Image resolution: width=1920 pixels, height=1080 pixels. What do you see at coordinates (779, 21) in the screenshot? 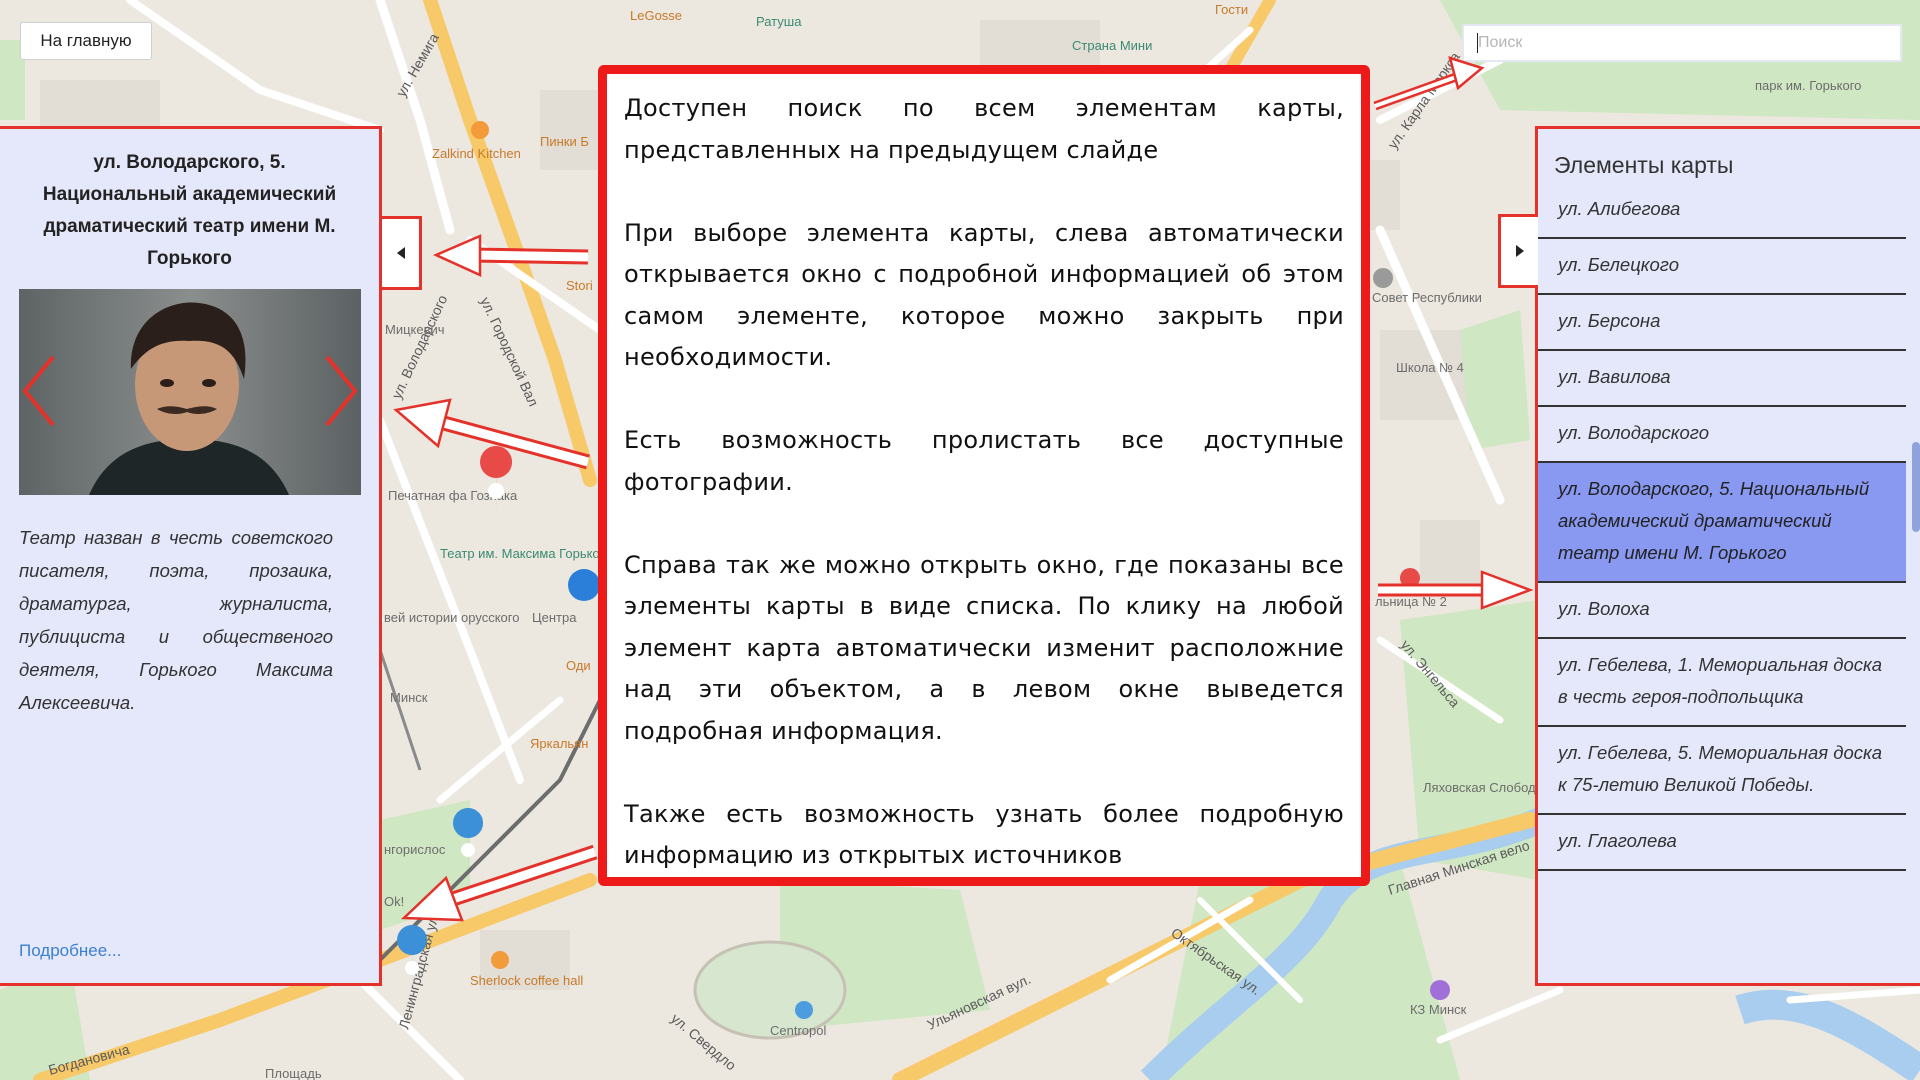
I see `place-label: Ратуша` at bounding box center [779, 21].